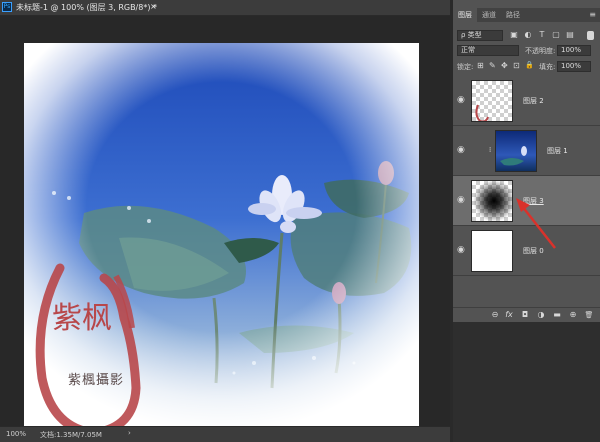 This screenshot has height=442, width=600. I want to click on status-bar: 100% 文档:1.35M/7.05M ›, so click(225, 434).